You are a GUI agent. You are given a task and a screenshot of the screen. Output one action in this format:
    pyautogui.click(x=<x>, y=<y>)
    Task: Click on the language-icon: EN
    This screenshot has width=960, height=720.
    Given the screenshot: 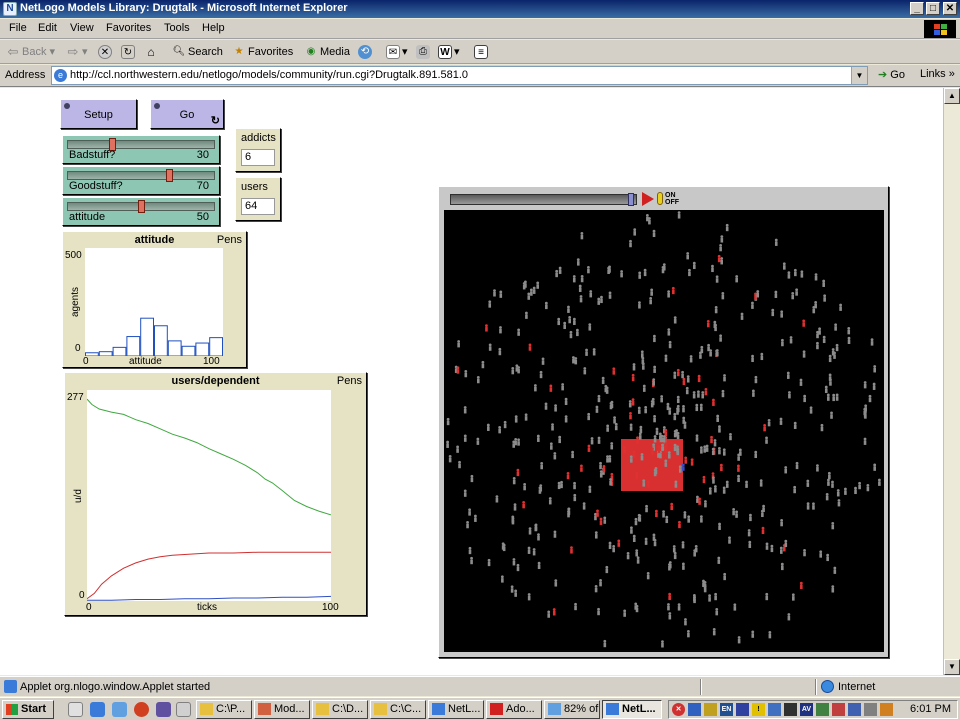 What is the action you would take?
    pyautogui.click(x=726, y=709)
    